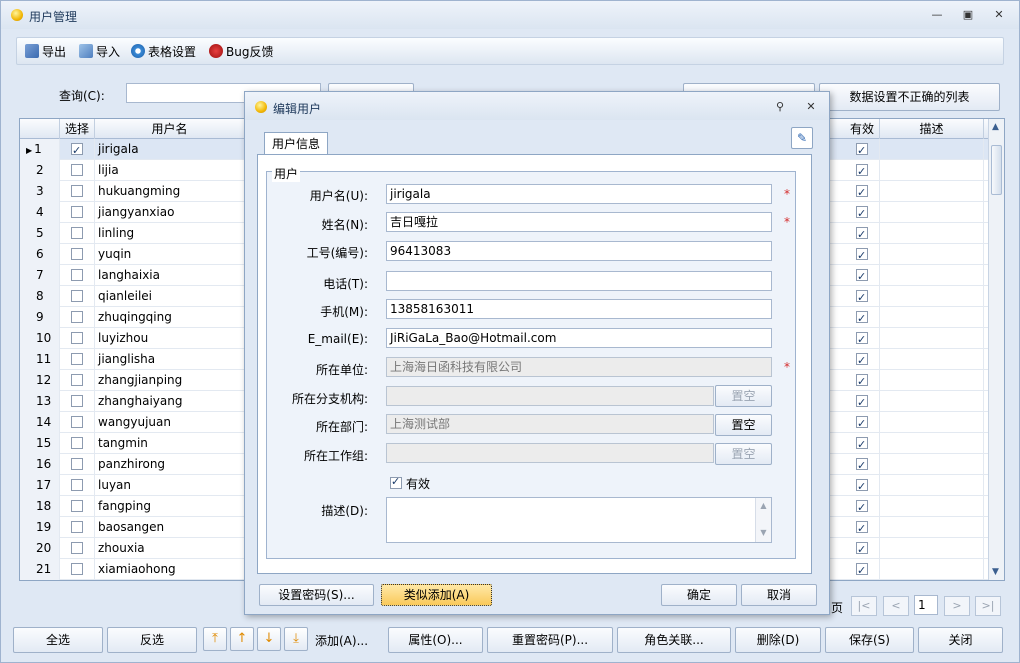 The image size is (1020, 663). What do you see at coordinates (170, 317) in the screenshot?
I see `username-cell: zhuqingqing` at bounding box center [170, 317].